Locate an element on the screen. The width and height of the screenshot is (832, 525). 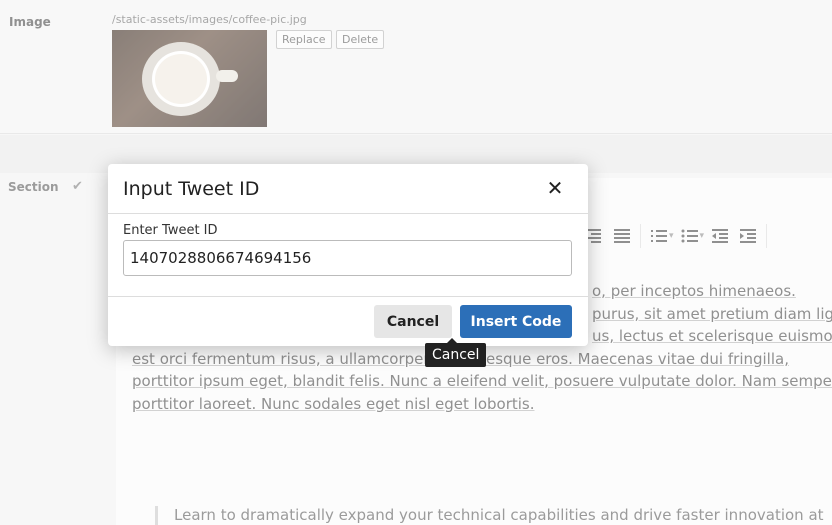
dialog-header-divider is located at coordinates (348, 213).